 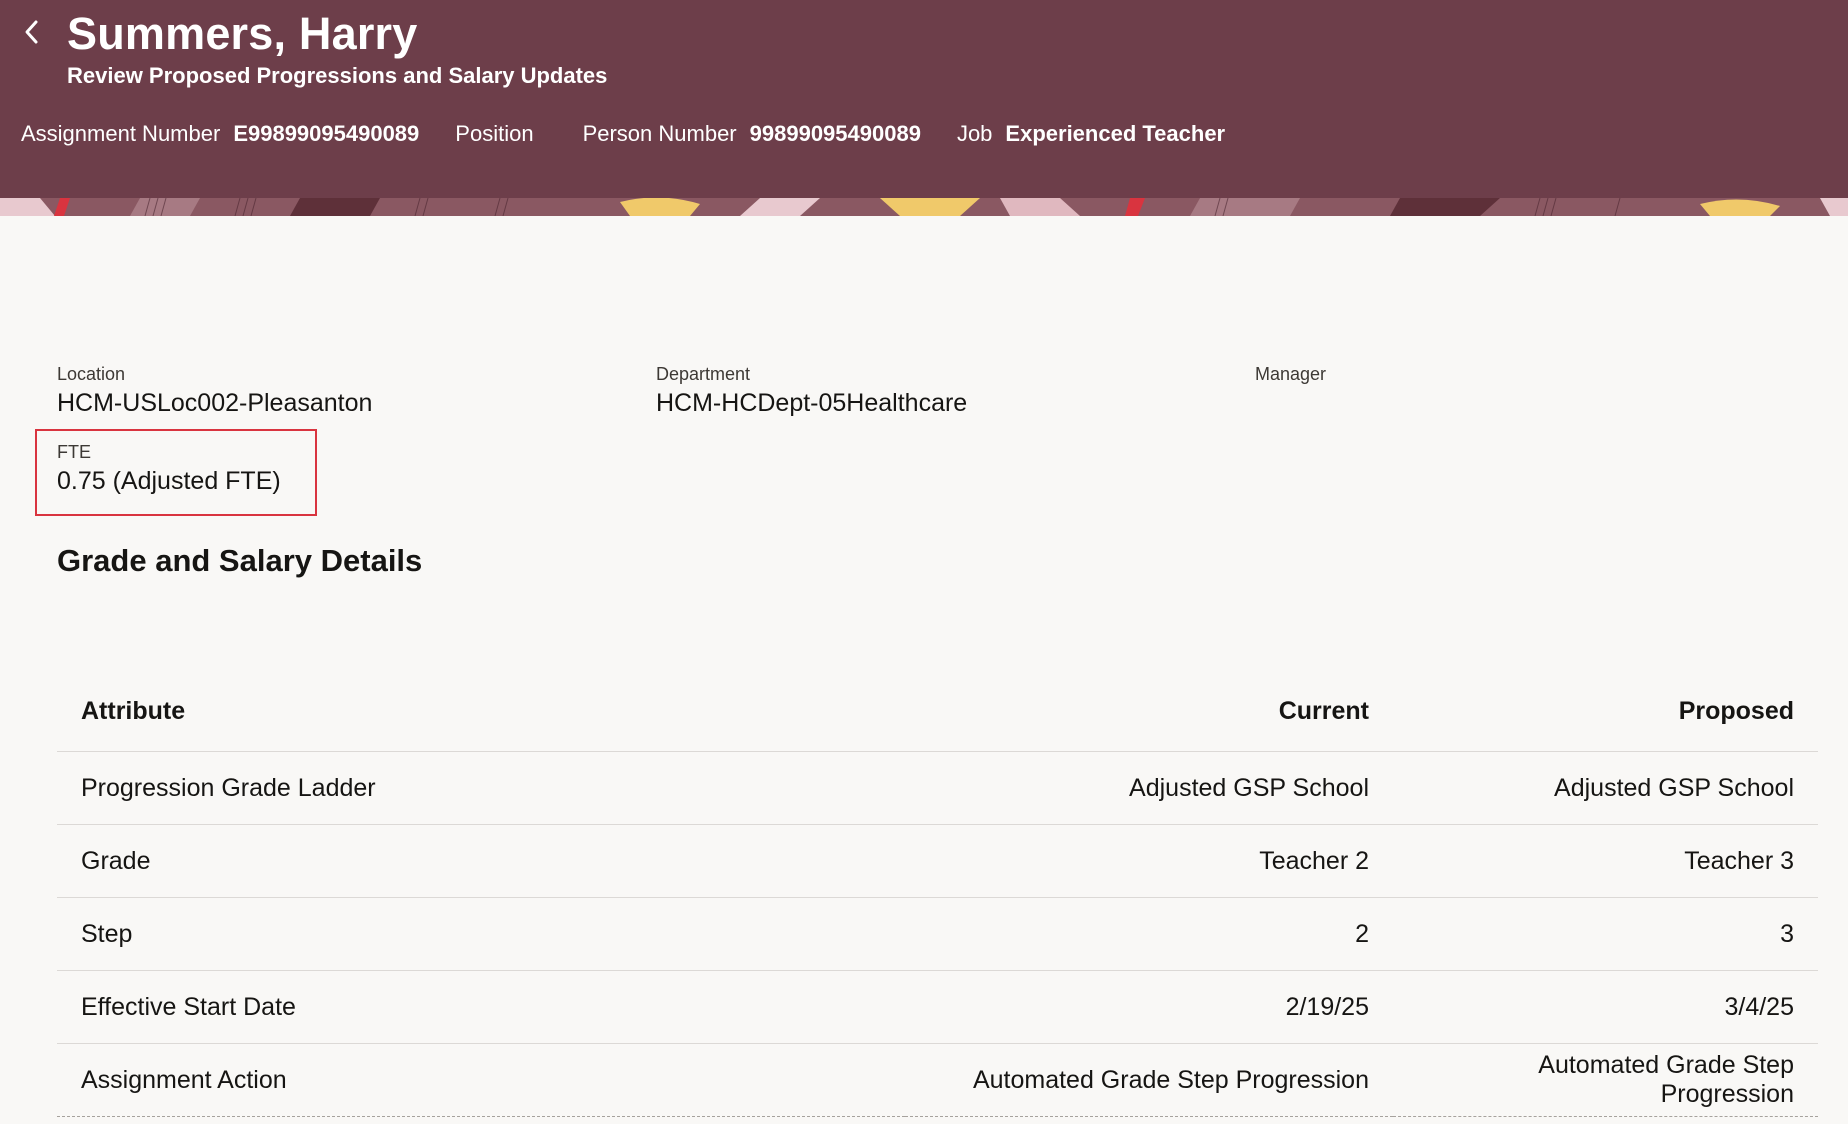 I want to click on manager-field: Manager, so click(x=1290, y=376).